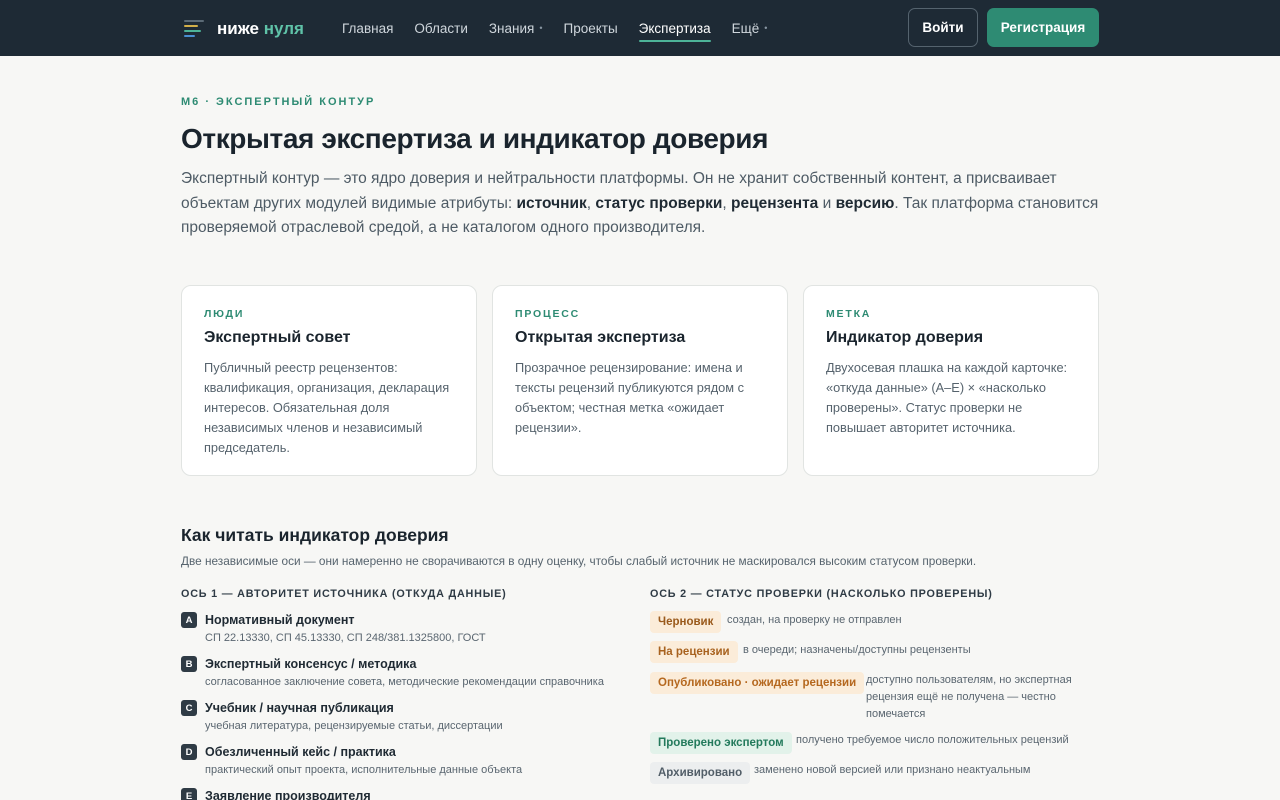 The image size is (1280, 800). What do you see at coordinates (674, 30) in the screenshot?
I see `nav-item-expertise: Экспертиза` at bounding box center [674, 30].